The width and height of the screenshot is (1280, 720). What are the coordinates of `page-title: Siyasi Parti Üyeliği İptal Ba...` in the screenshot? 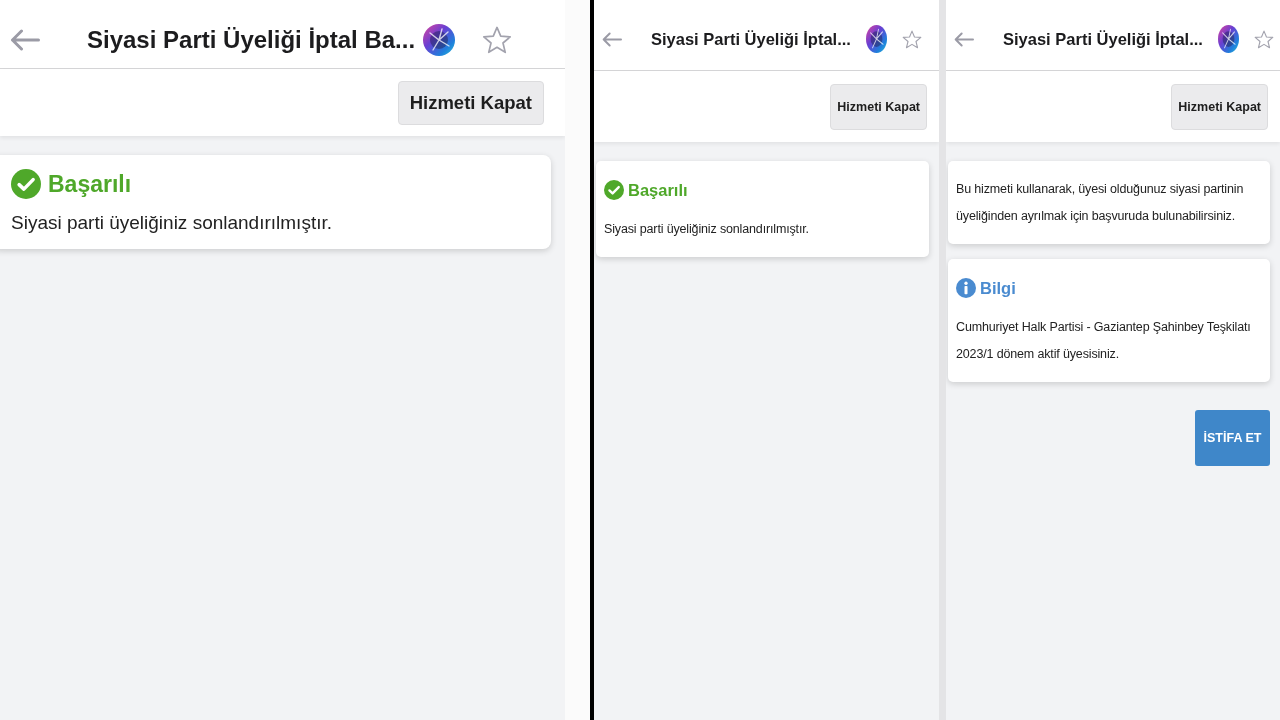 It's located at (251, 40).